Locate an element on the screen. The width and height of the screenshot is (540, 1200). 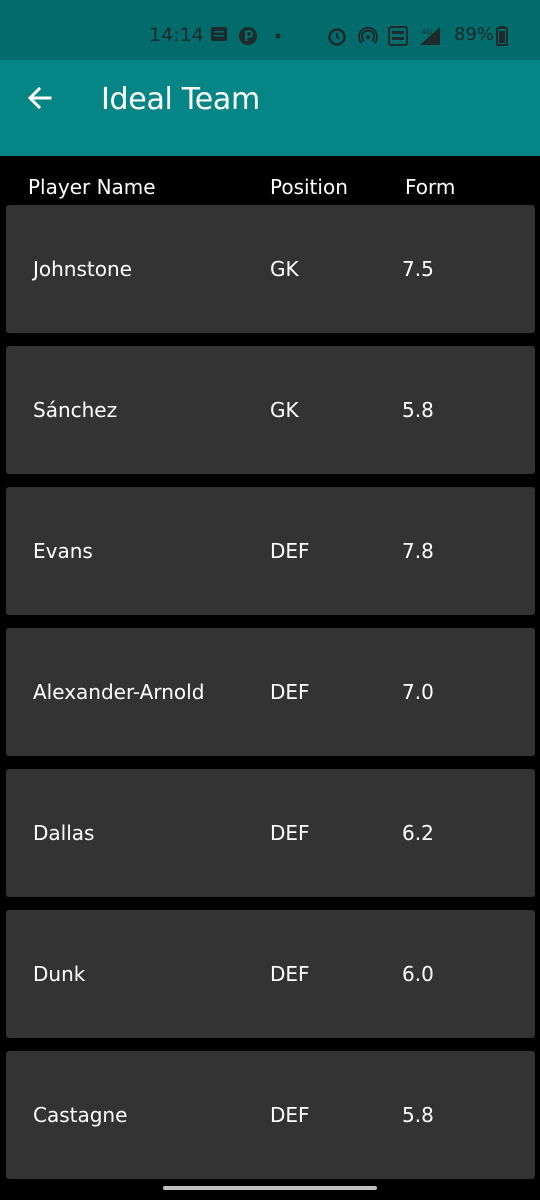
message-icon is located at coordinates (219, 36).